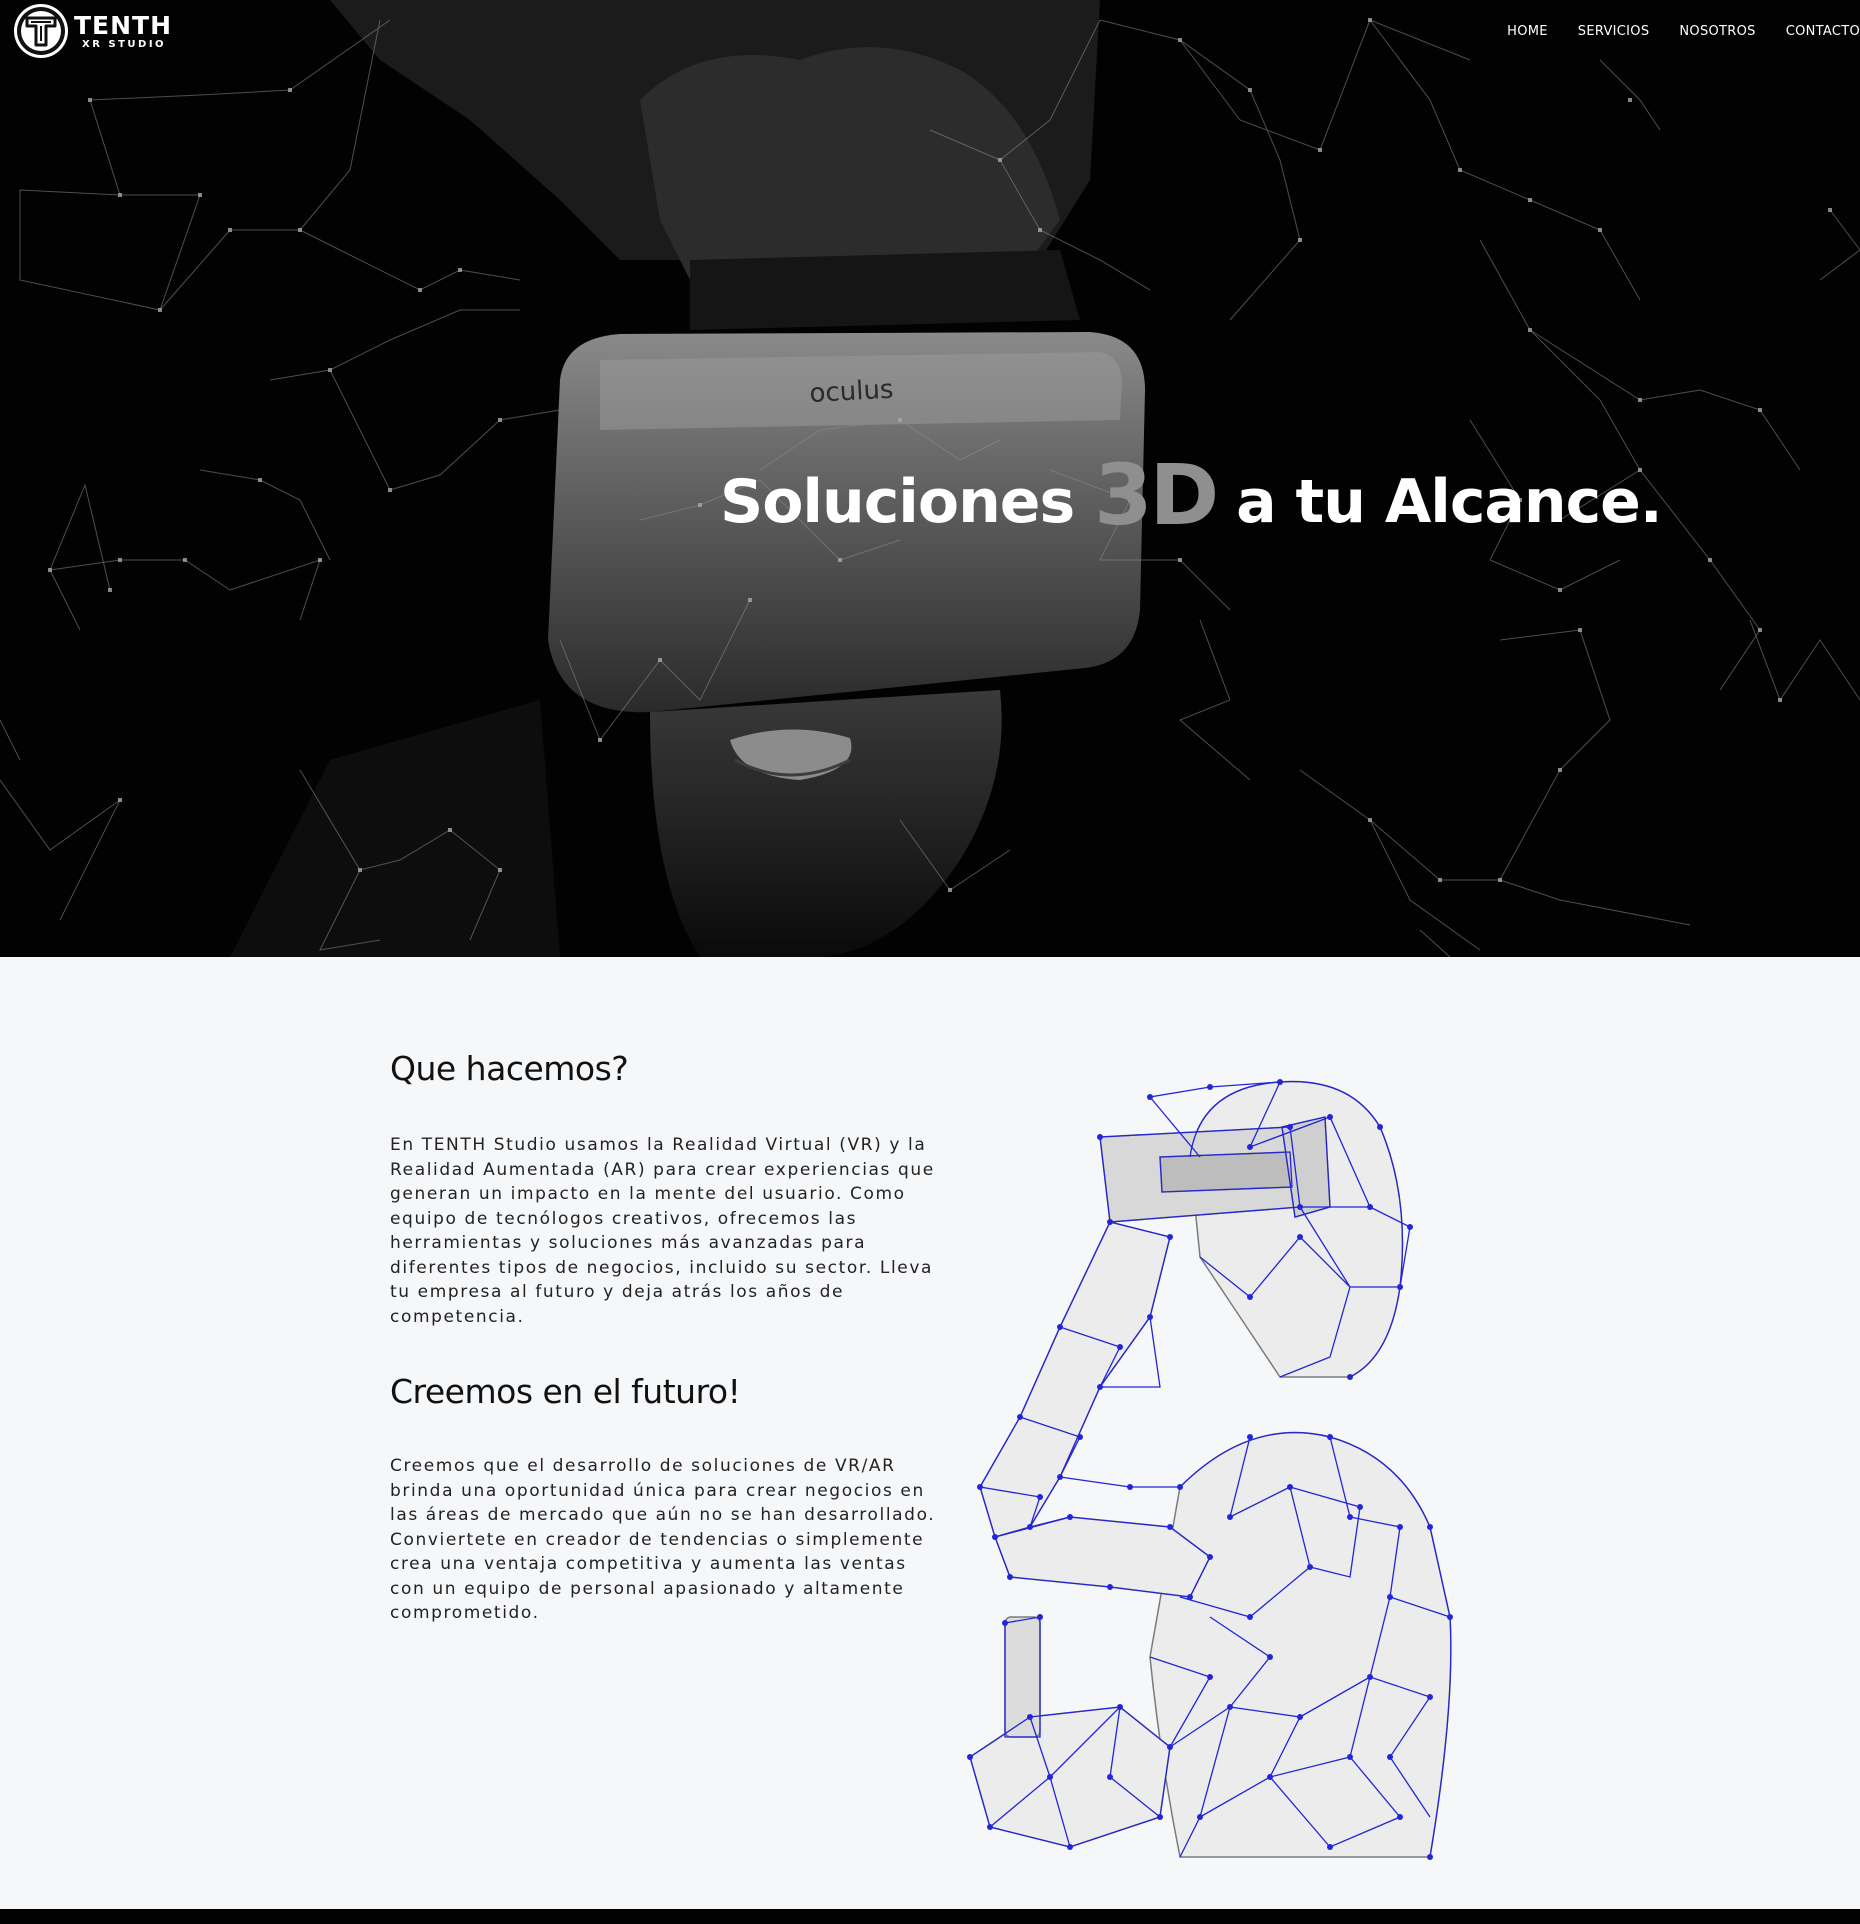  What do you see at coordinates (1823, 31) in the screenshot?
I see `nav-contacto: CONTACTO` at bounding box center [1823, 31].